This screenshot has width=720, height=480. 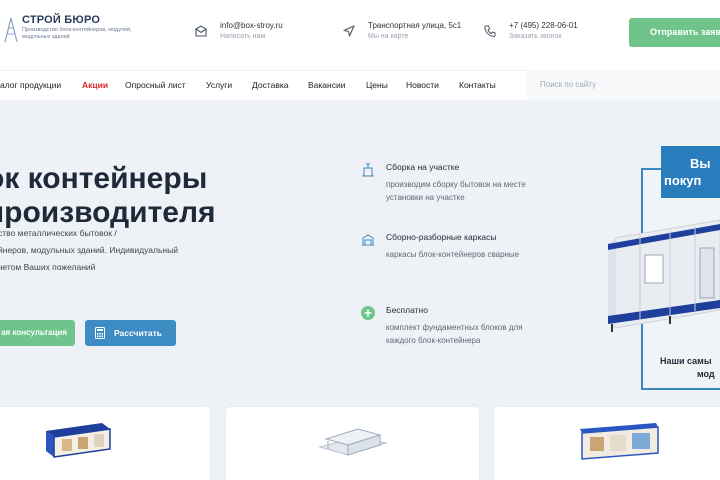 What do you see at coordinates (377, 85) in the screenshot?
I see `nav-item-prices: Цены` at bounding box center [377, 85].